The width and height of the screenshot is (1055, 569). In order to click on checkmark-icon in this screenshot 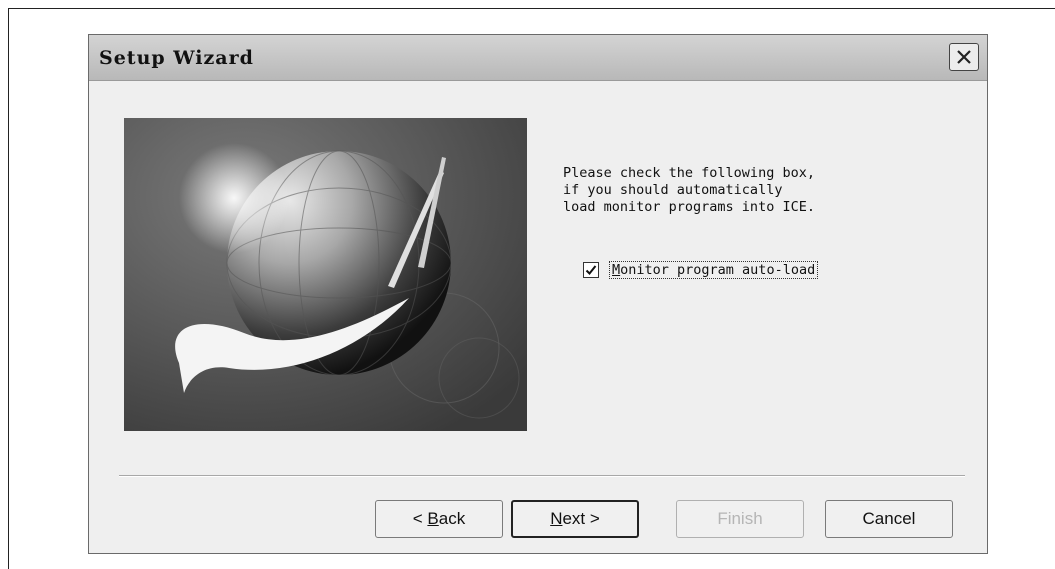, I will do `click(591, 270)`.